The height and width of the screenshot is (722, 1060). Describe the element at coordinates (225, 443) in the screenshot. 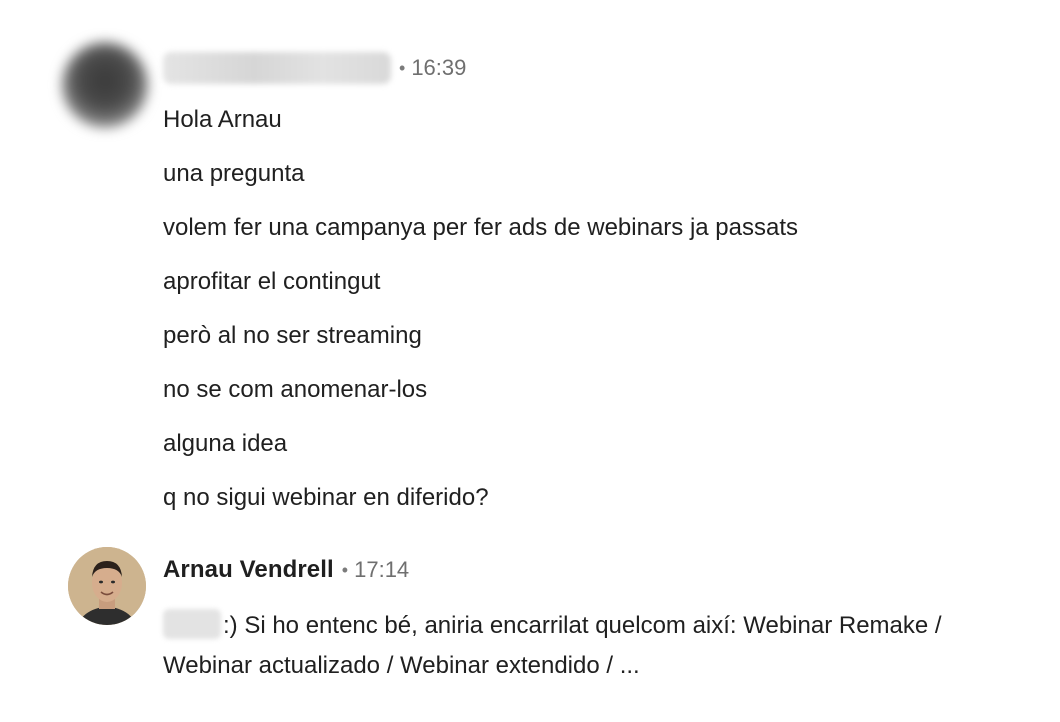

I see `message-line: alguna idea` at that location.